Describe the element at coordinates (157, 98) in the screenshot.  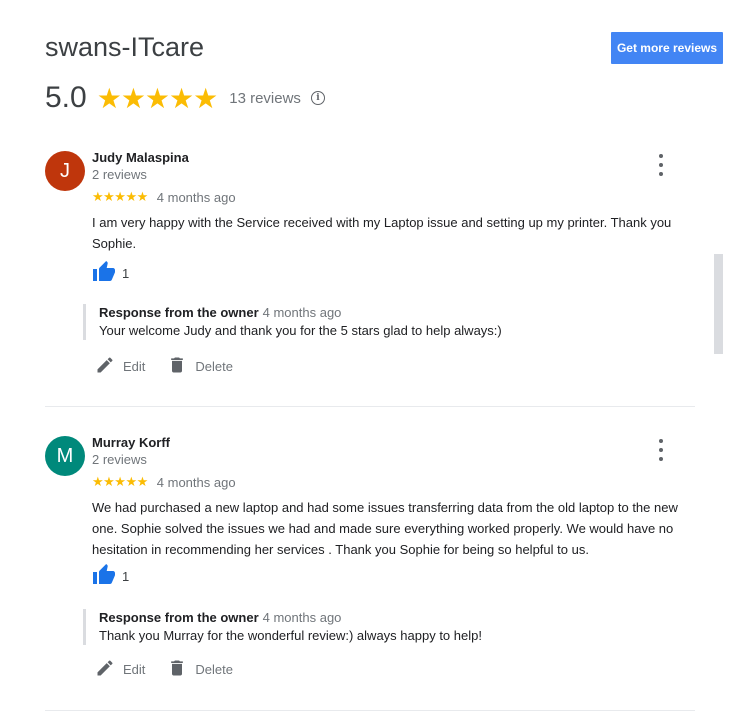
I see `rating-stars: ★★★★★` at that location.